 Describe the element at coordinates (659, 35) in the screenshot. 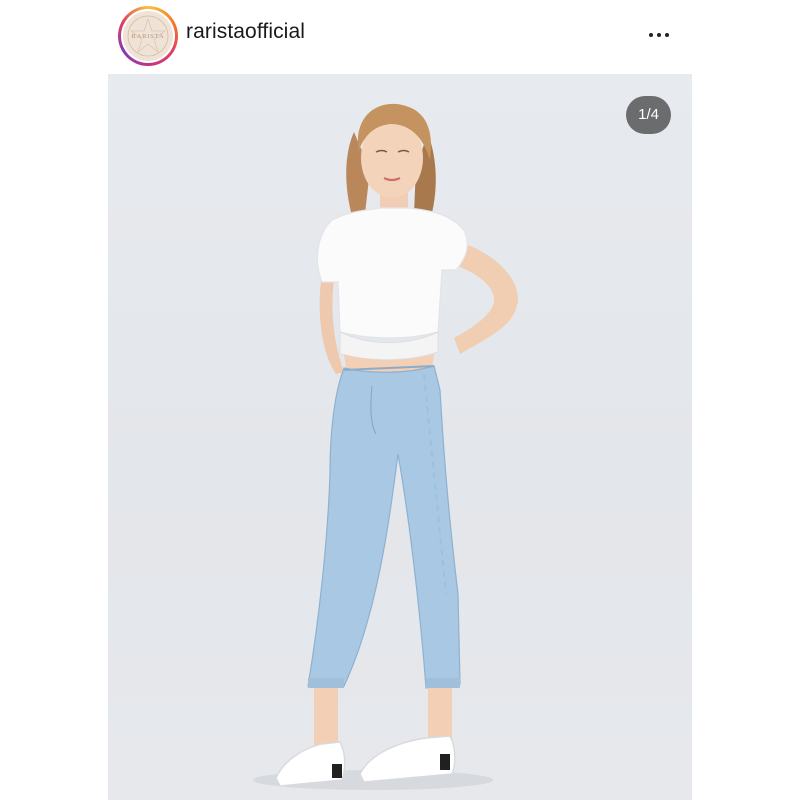

I see `more-options-button` at that location.